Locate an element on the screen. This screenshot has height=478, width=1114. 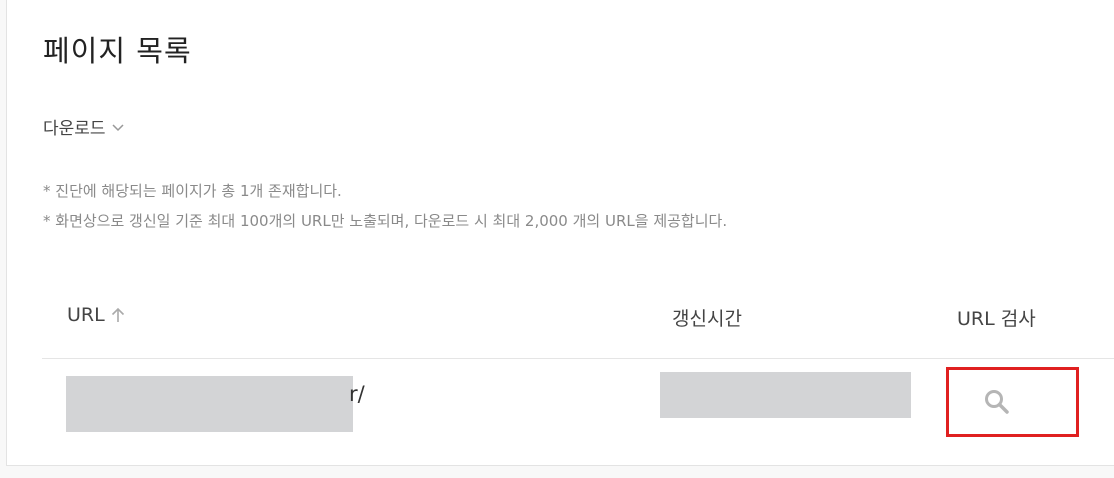
table-header: URL 갱신시간 URL 검사 is located at coordinates (578, 329).